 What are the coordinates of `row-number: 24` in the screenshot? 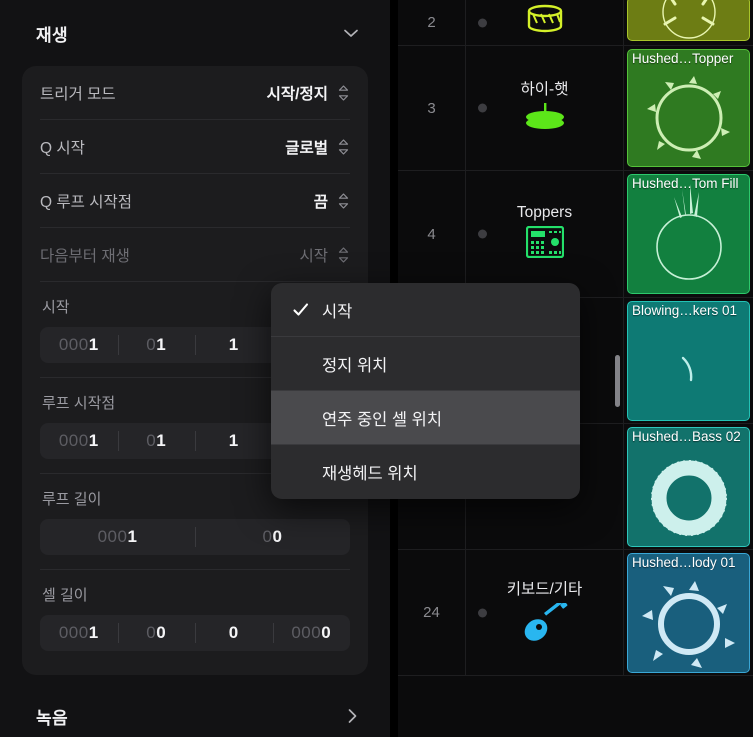 It's located at (432, 612).